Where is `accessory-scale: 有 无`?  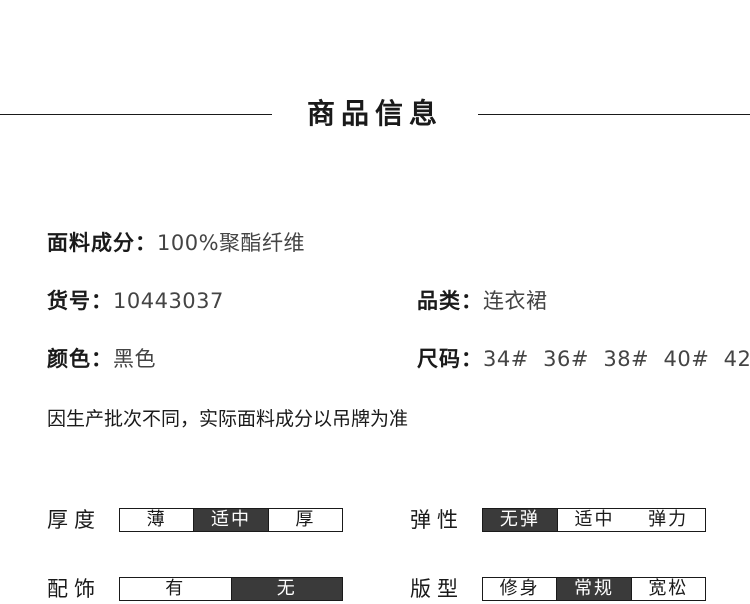 accessory-scale: 有 无 is located at coordinates (231, 589).